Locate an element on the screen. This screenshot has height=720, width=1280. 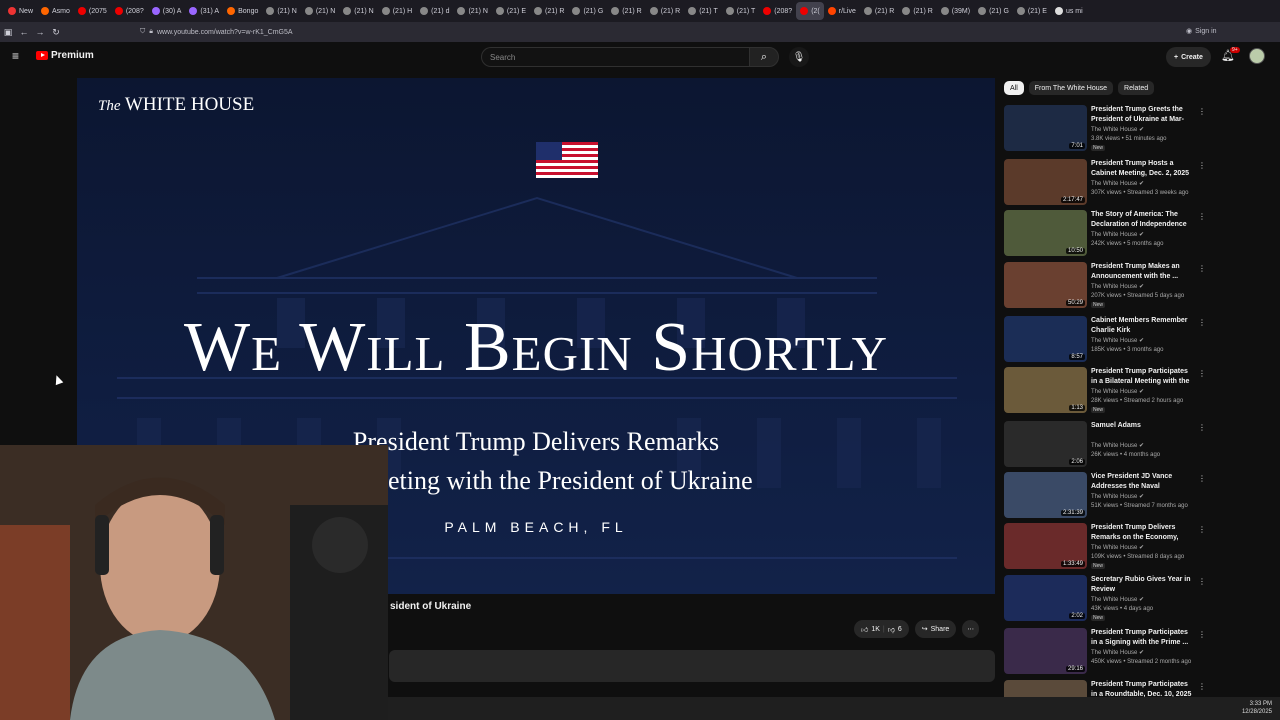
video-thumbnail: 2:02 is located at coordinates (1045, 598).